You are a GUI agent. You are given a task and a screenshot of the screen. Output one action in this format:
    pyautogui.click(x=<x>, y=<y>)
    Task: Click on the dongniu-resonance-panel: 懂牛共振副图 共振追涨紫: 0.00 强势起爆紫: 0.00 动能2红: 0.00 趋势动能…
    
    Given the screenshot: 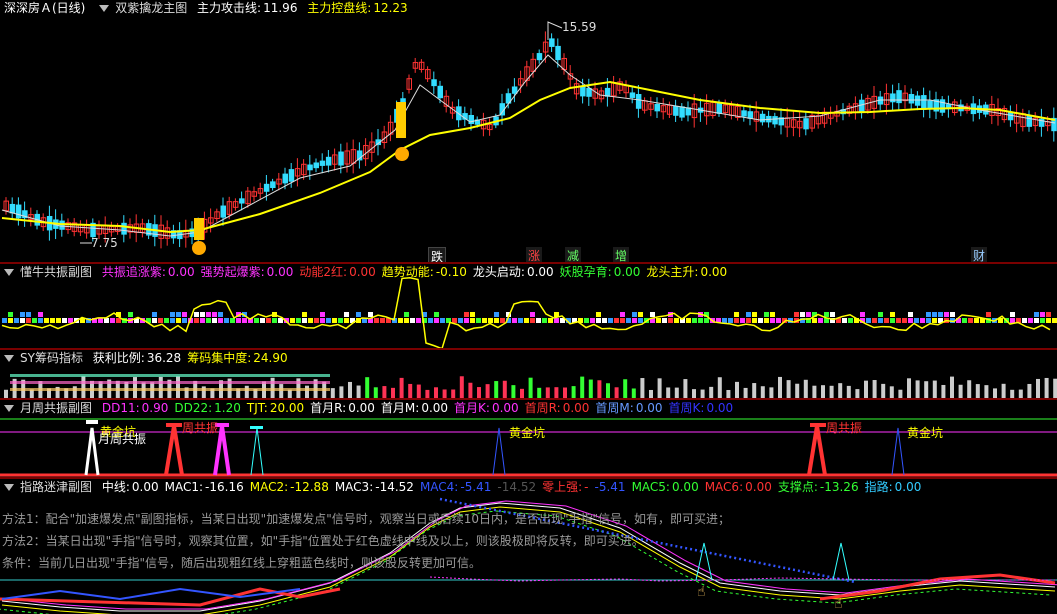 What is the action you would take?
    pyautogui.click(x=528, y=306)
    